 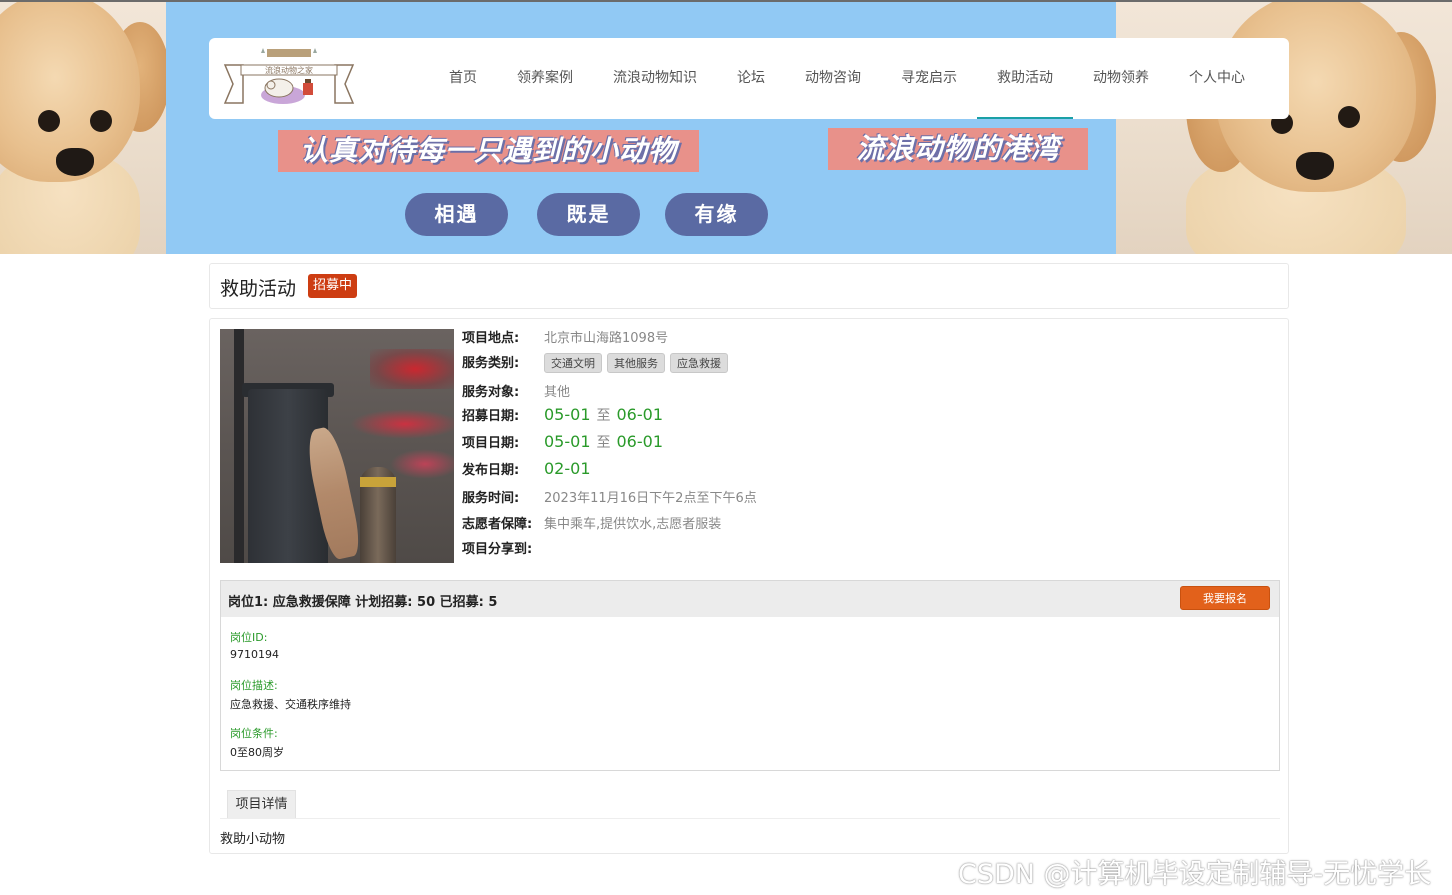 I want to click on row-guarantee: 志愿者保障: 集中乘车,提供饮水,志愿者服装, so click(x=591, y=522).